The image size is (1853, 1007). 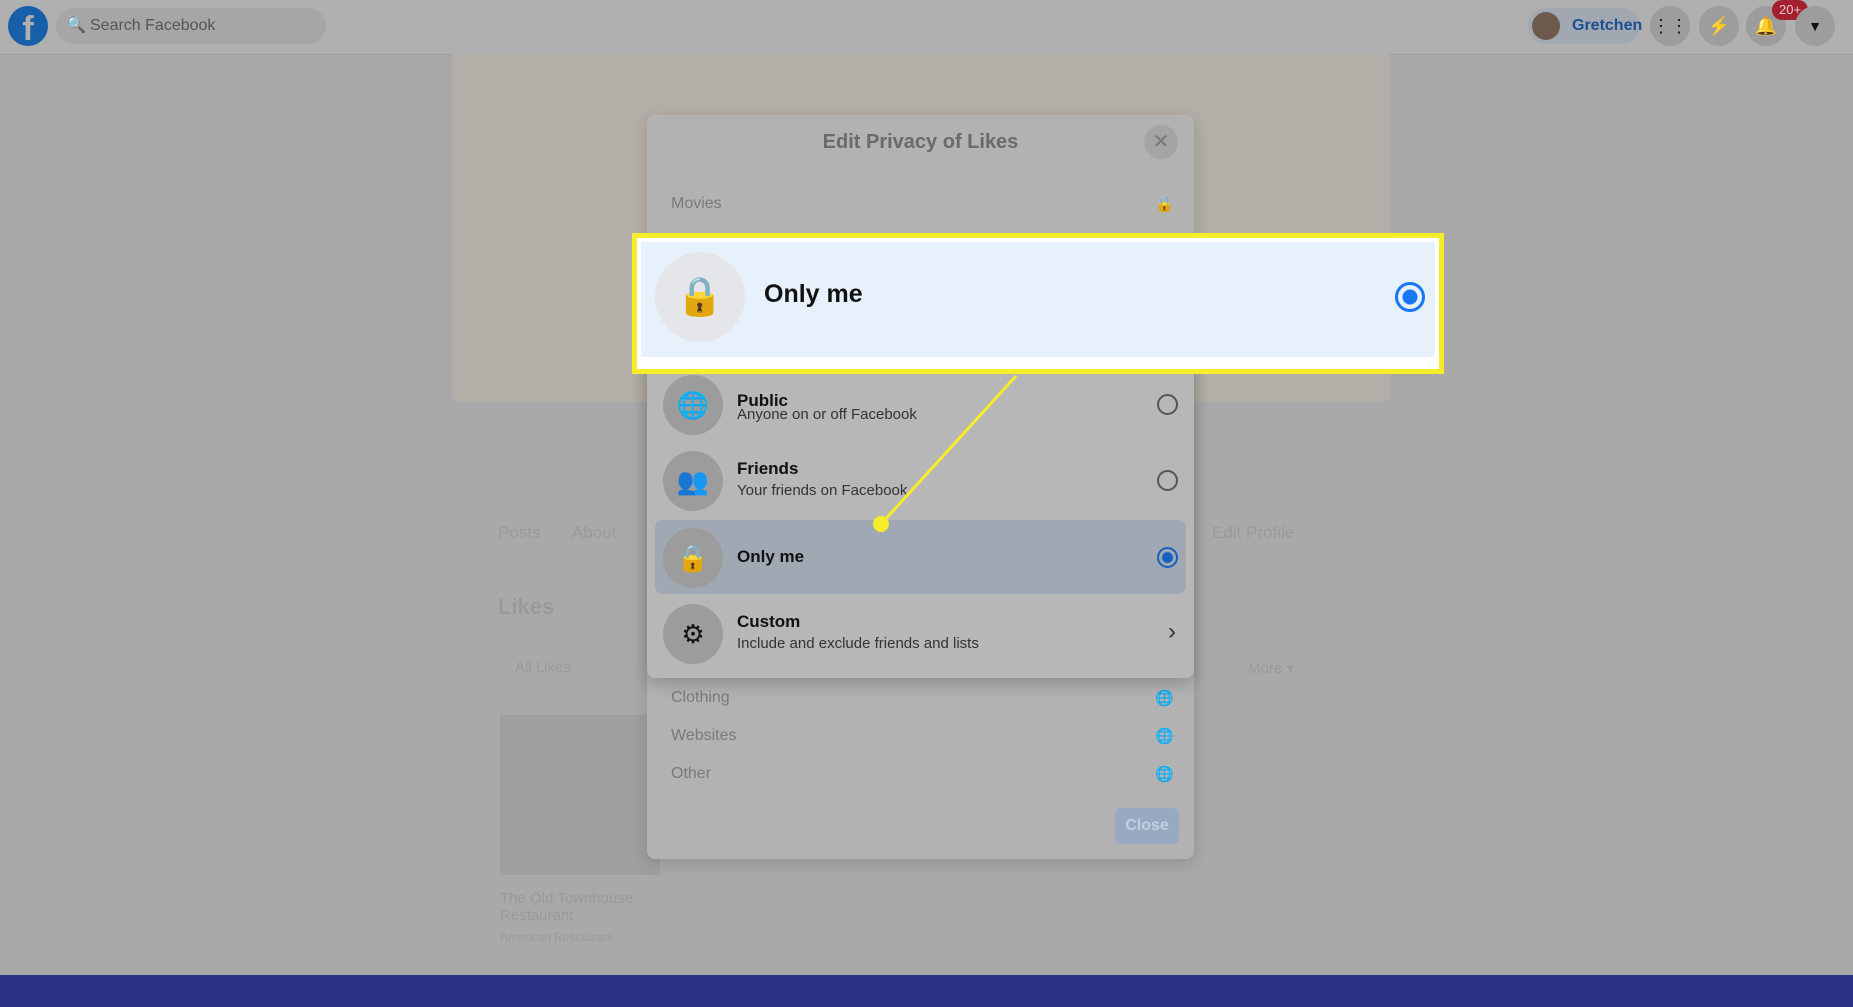 I want to click on callout-connector, so click(x=945, y=453).